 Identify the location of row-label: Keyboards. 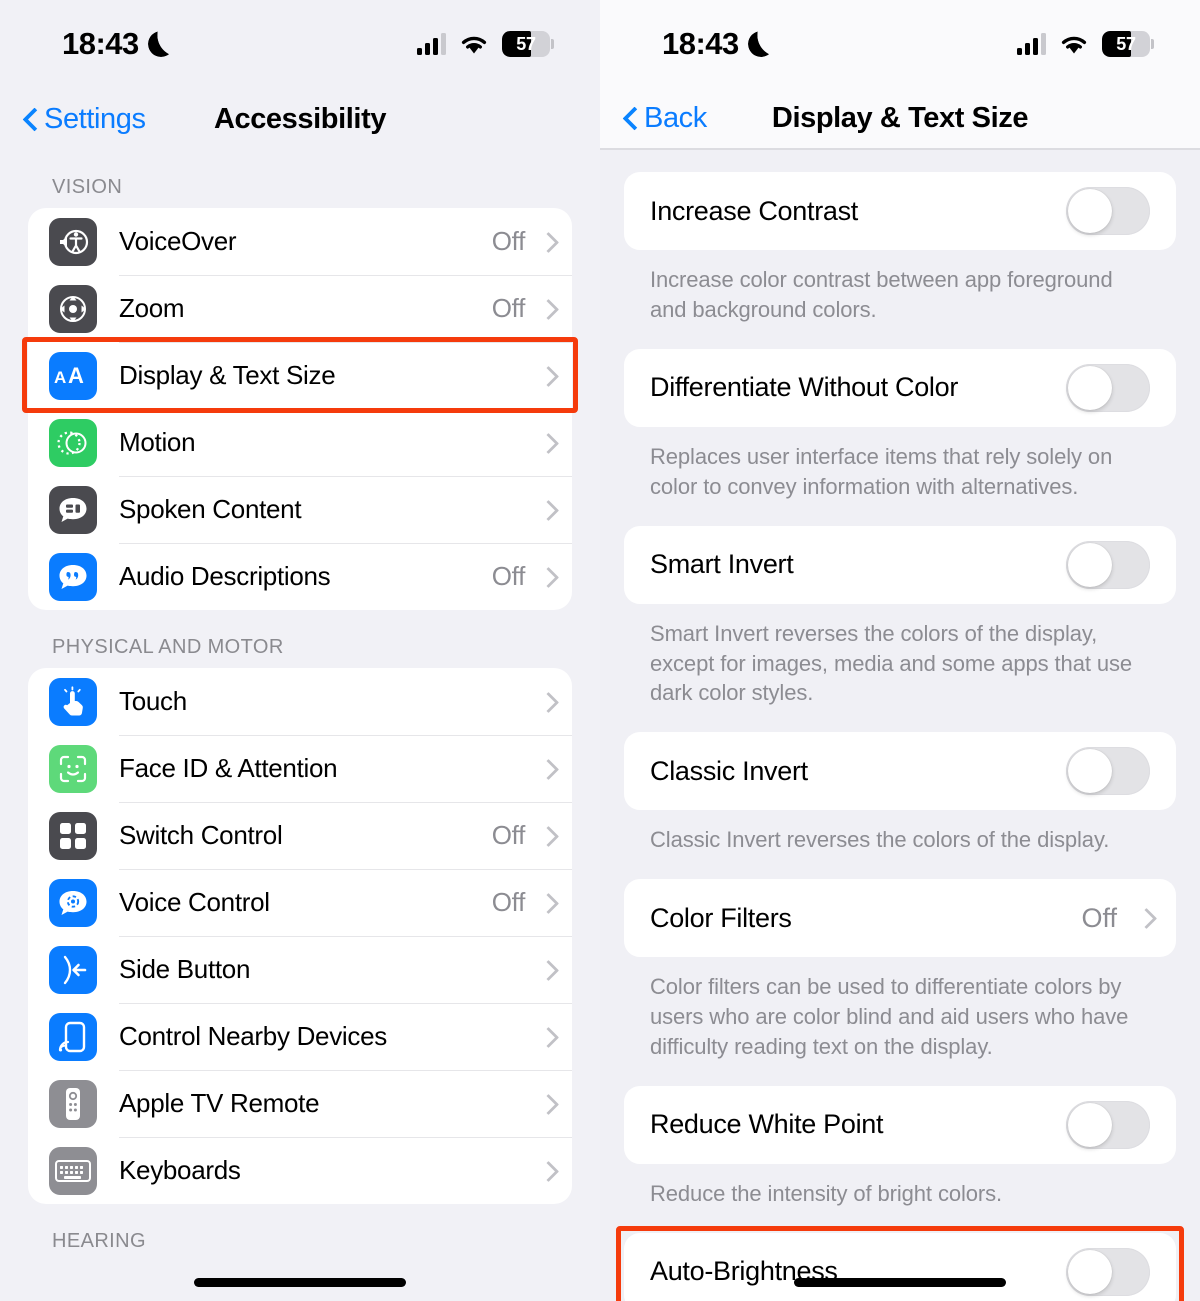
(180, 1170).